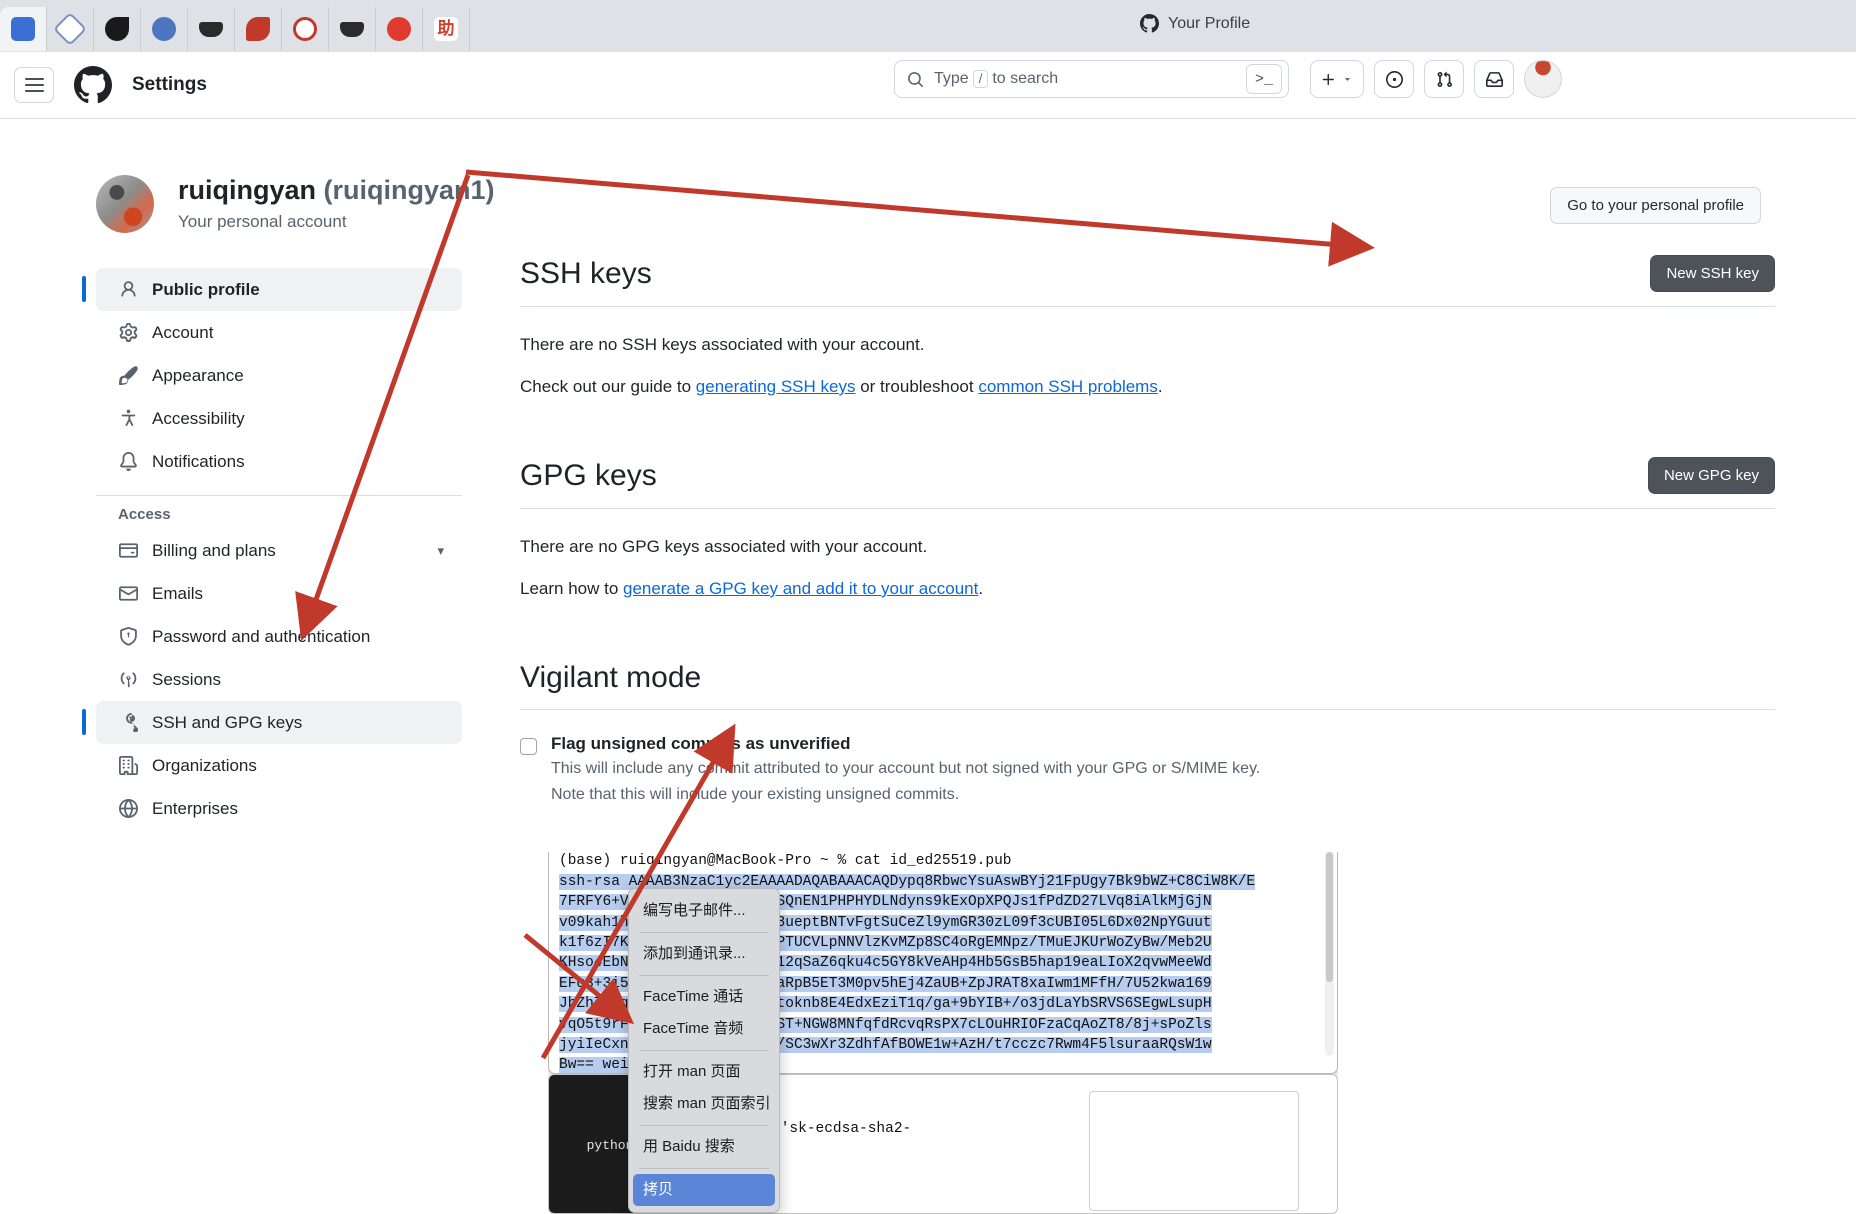 The image size is (1856, 1214). Describe the element at coordinates (704, 997) in the screenshot. I see `context-menu-item-facetime-call: FaceTime 通话` at that location.